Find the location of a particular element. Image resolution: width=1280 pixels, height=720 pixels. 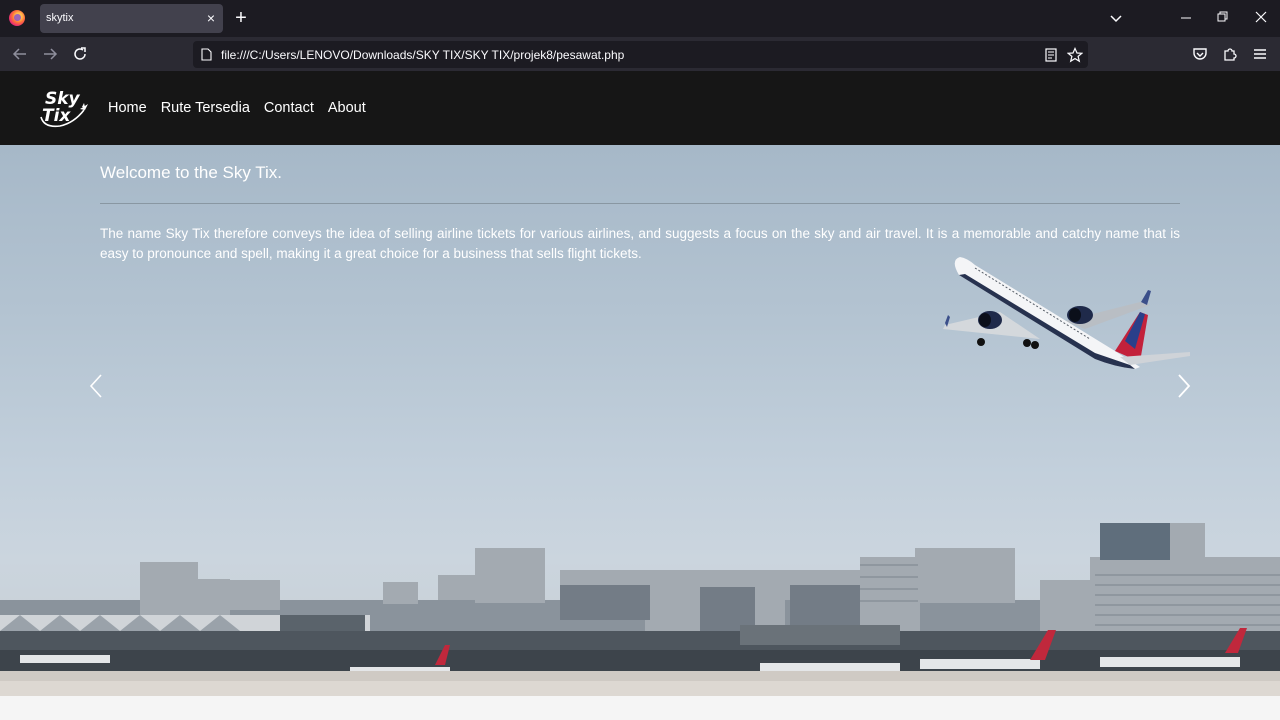

menu-icon is located at coordinates (1260, 54).